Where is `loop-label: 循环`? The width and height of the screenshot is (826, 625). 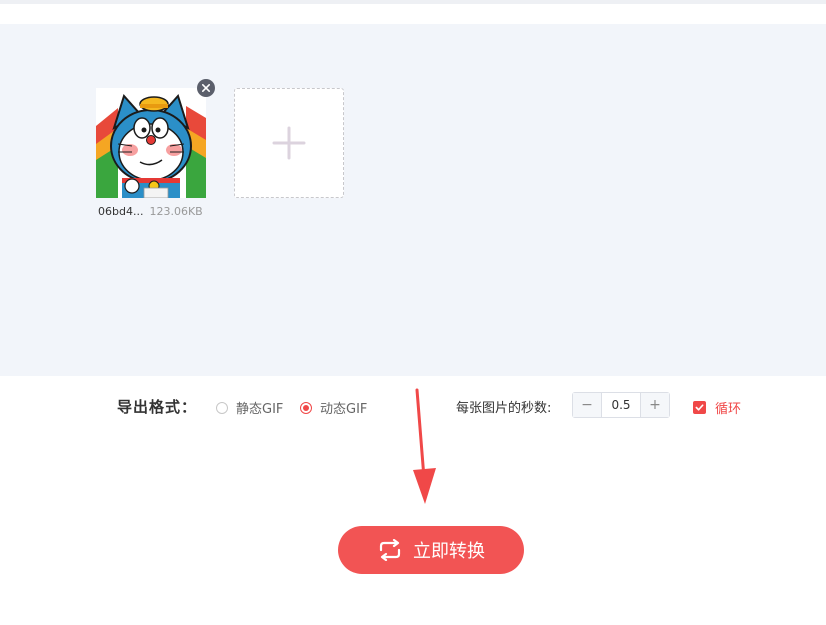
loop-label: 循环 is located at coordinates (728, 409).